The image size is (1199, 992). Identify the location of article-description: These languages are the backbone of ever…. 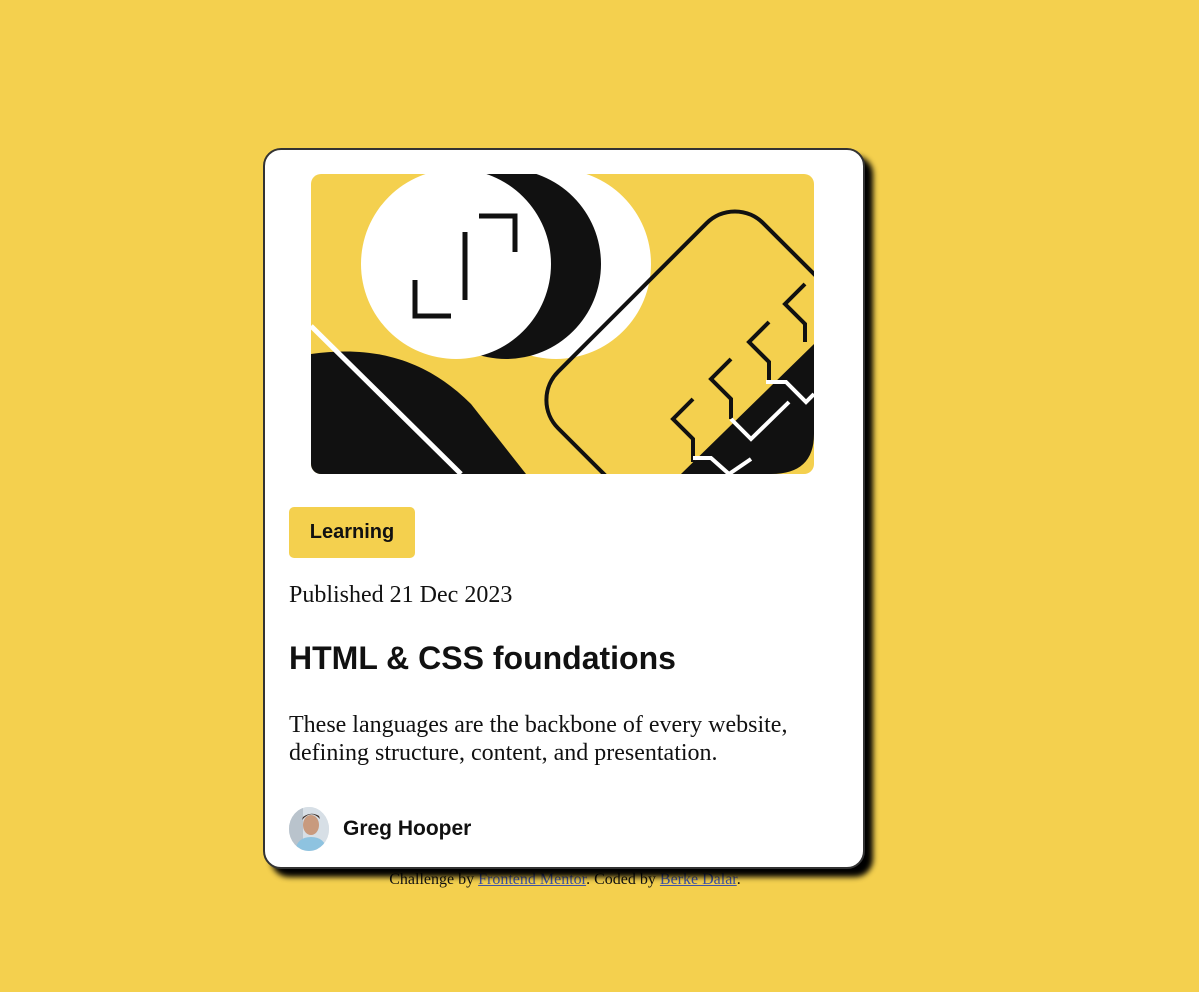
(538, 739).